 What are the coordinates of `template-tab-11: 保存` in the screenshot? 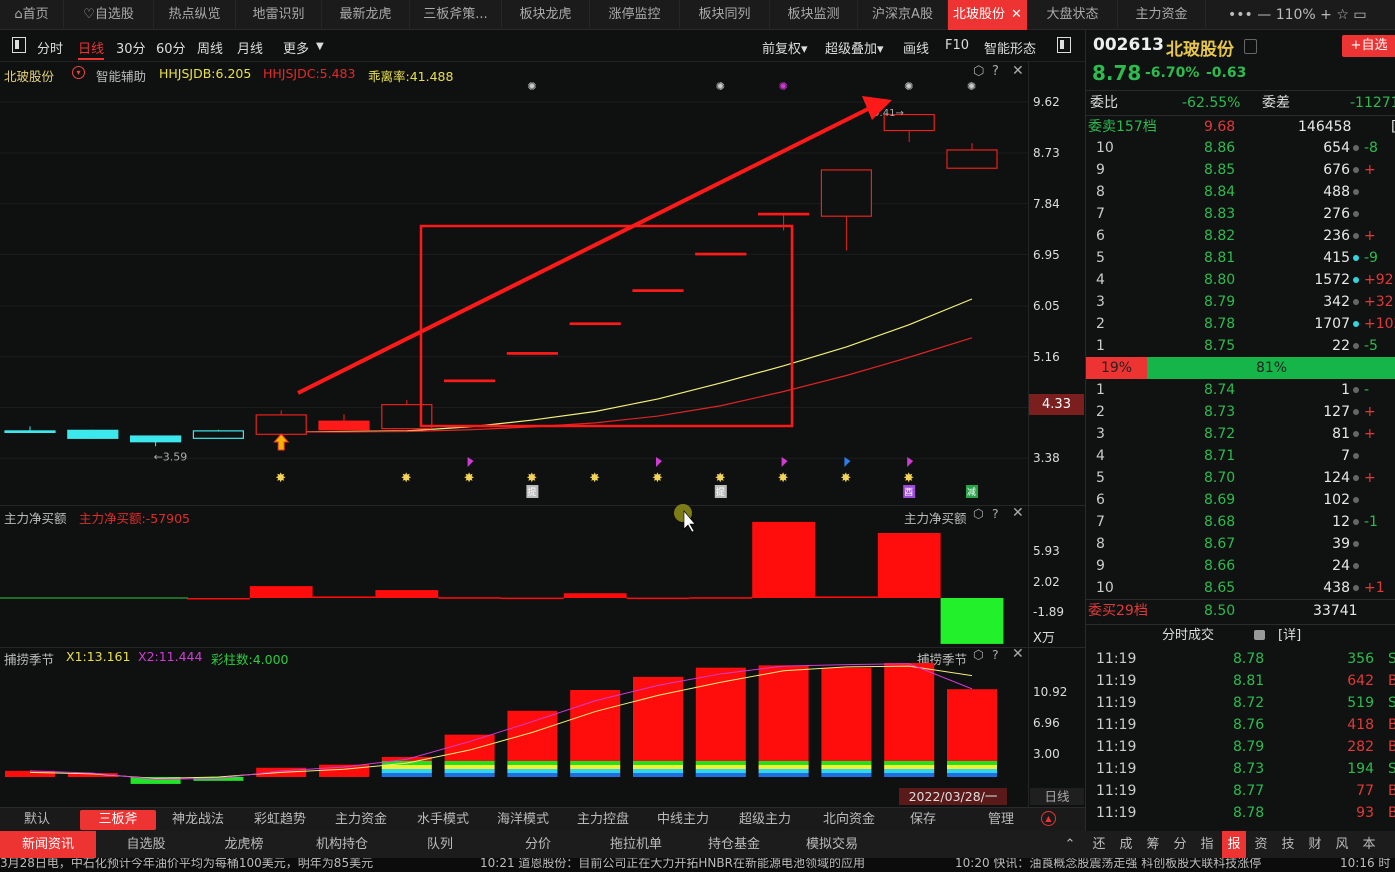 It's located at (923, 820).